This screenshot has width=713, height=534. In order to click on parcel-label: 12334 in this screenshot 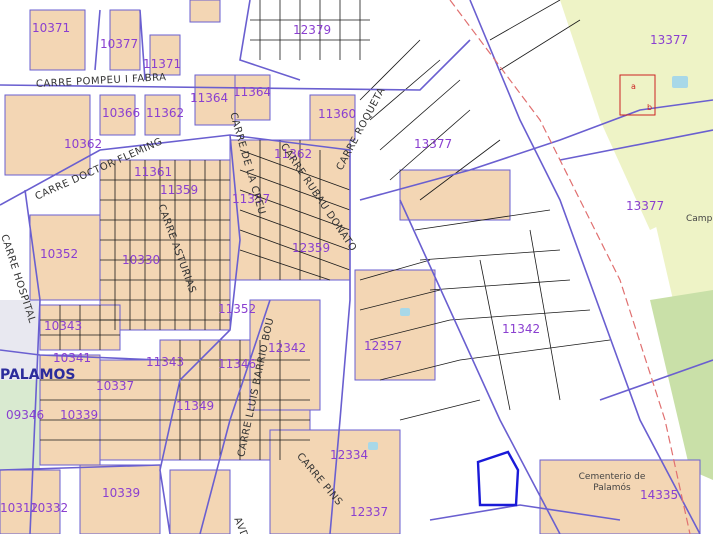, I will do `click(349, 455)`.